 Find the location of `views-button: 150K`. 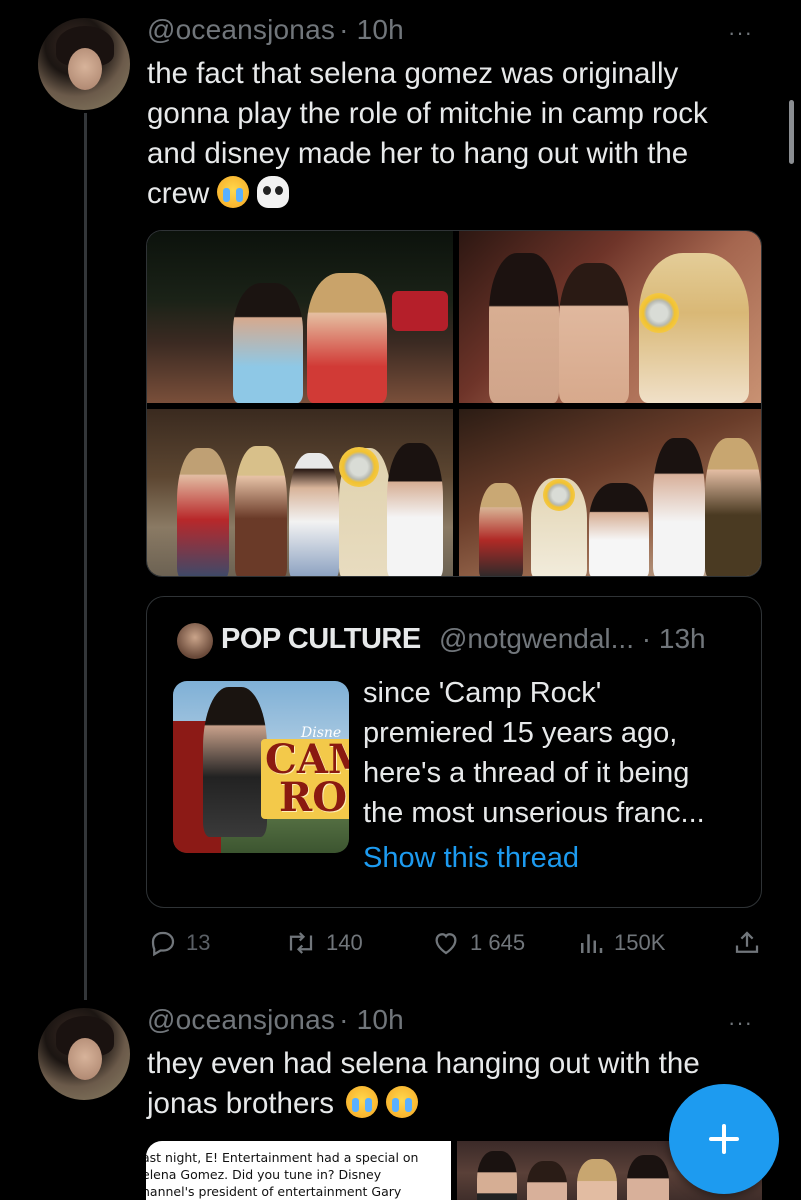

views-button: 150K is located at coordinates (620, 943).